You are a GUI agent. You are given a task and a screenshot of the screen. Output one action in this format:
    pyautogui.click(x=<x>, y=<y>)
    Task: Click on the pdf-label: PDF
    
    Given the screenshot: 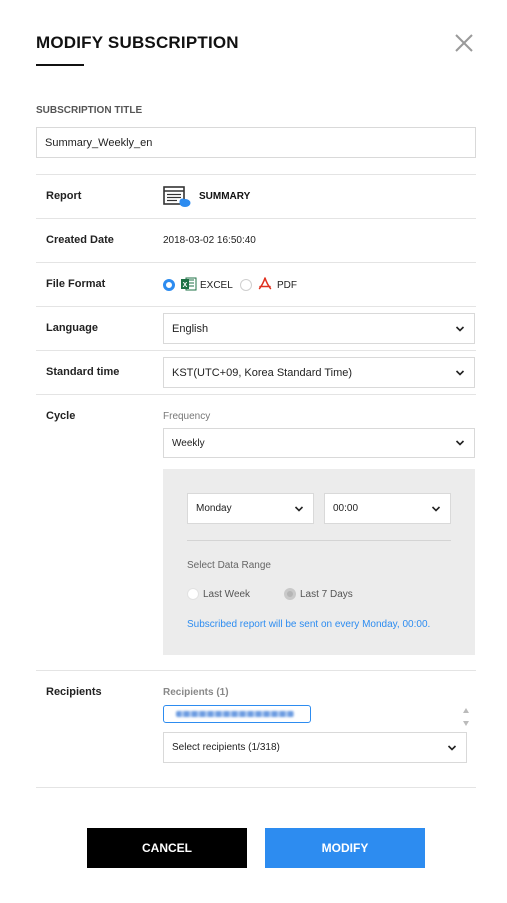 What is the action you would take?
    pyautogui.click(x=287, y=285)
    